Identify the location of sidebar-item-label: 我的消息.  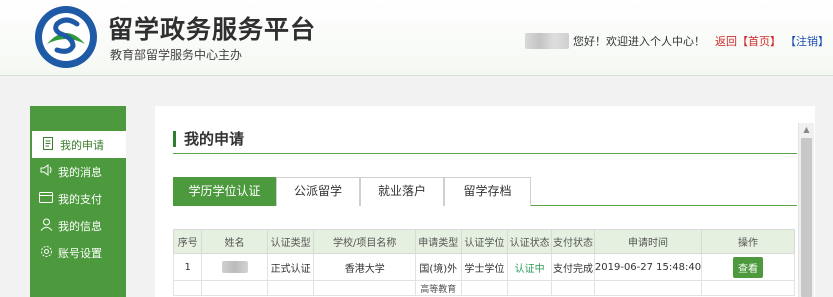
(80, 172).